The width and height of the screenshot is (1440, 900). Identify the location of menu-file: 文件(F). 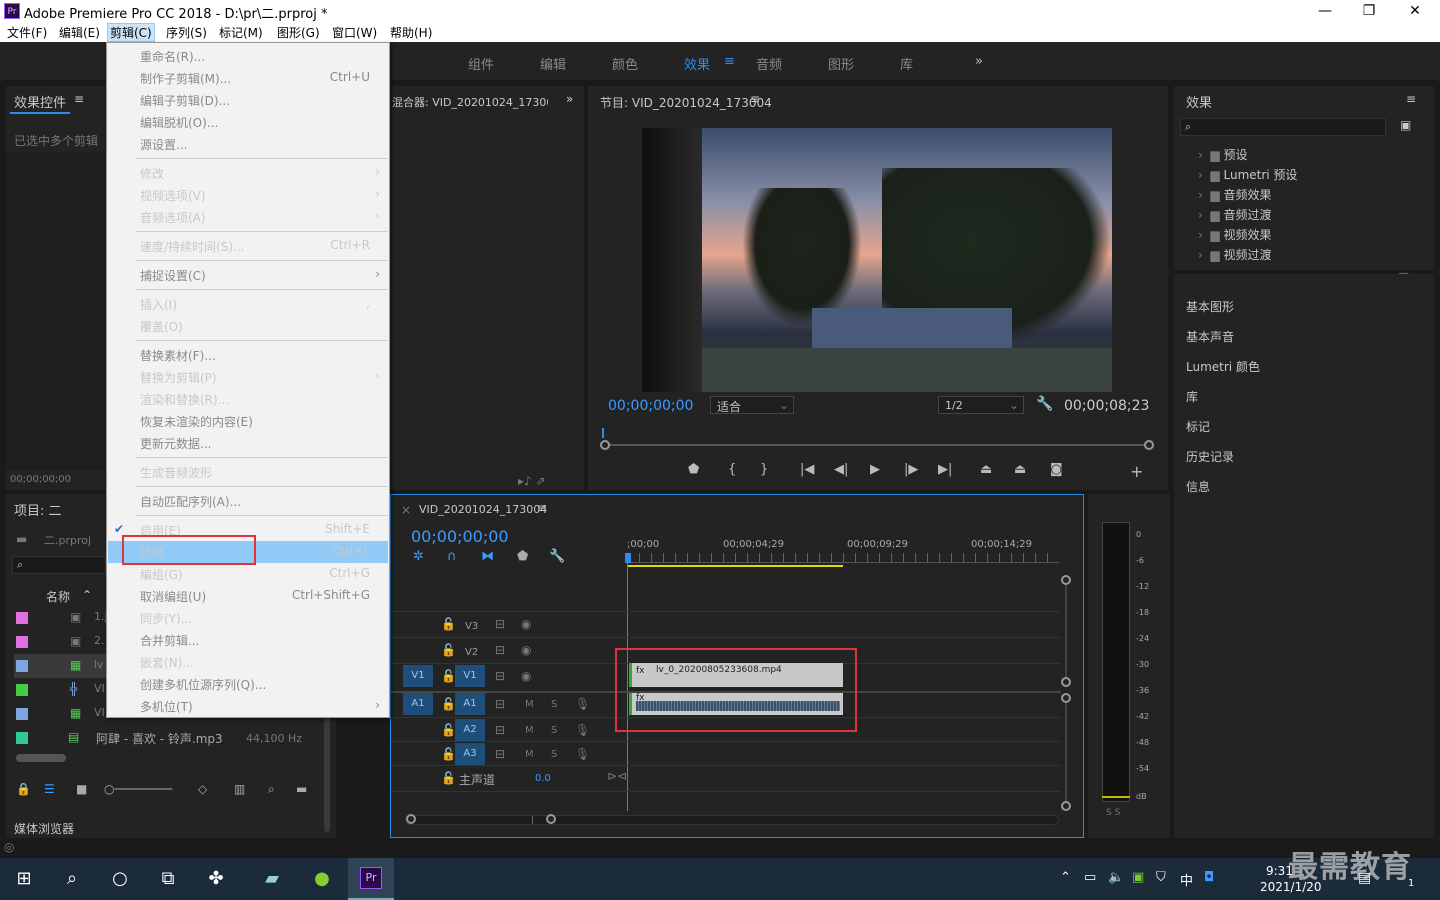
(27, 32).